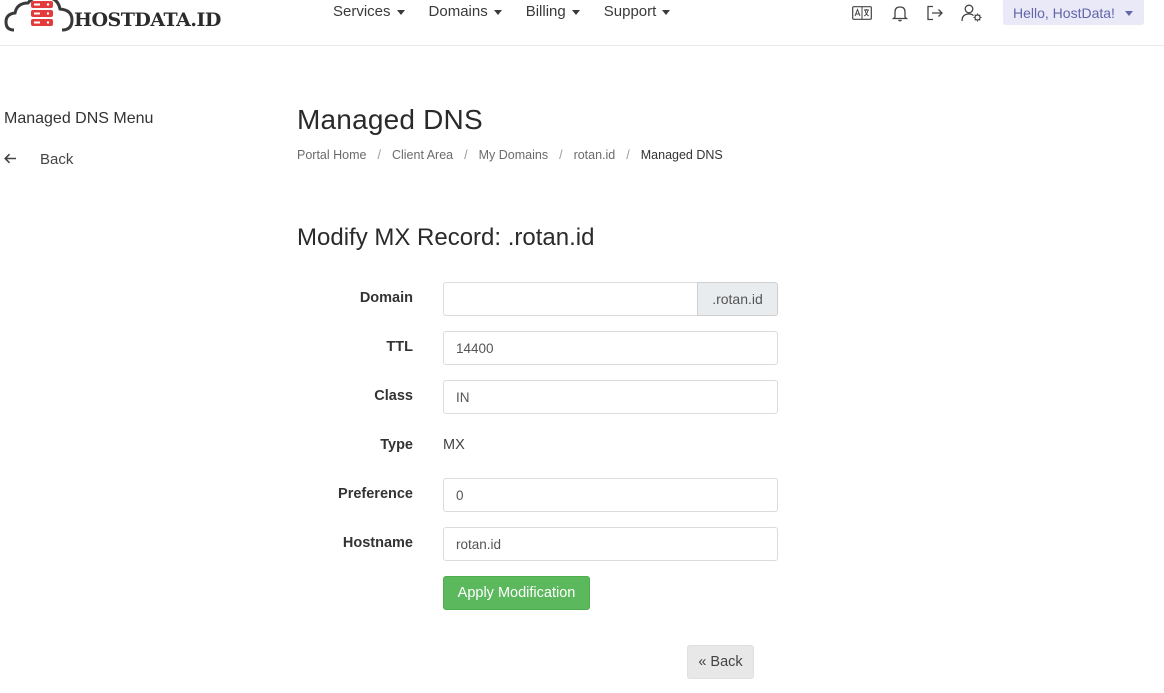  I want to click on nav-support: Support, so click(637, 11).